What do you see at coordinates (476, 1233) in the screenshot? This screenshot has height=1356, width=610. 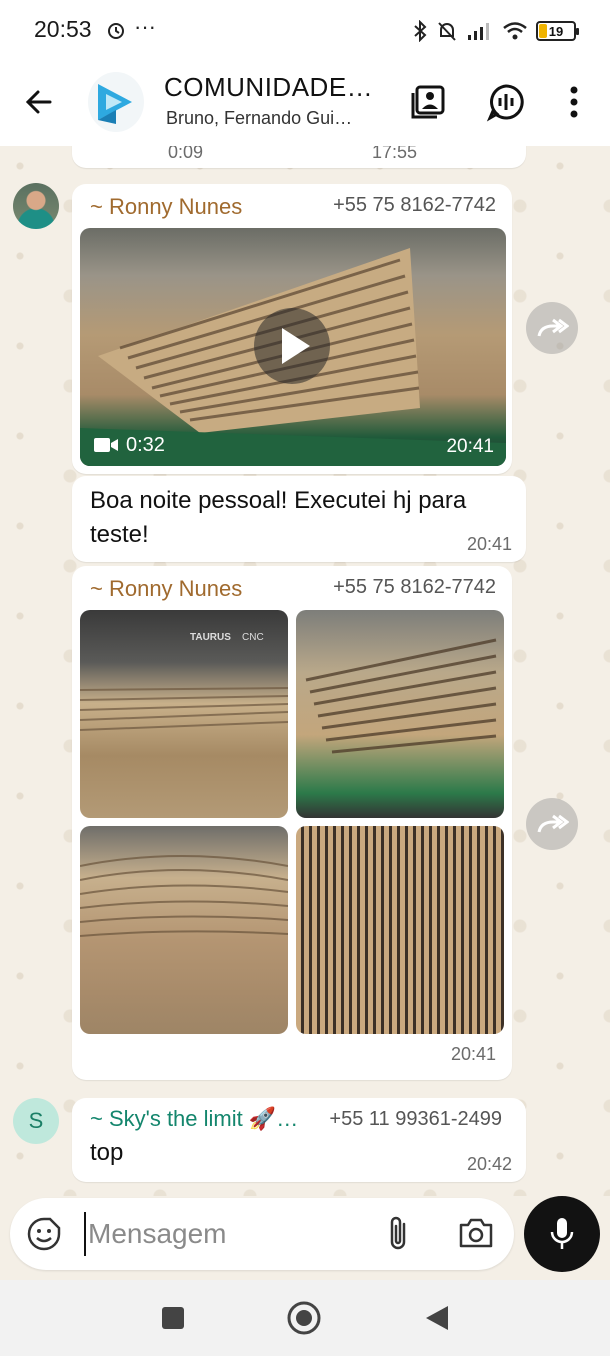 I see `camera-icon` at bounding box center [476, 1233].